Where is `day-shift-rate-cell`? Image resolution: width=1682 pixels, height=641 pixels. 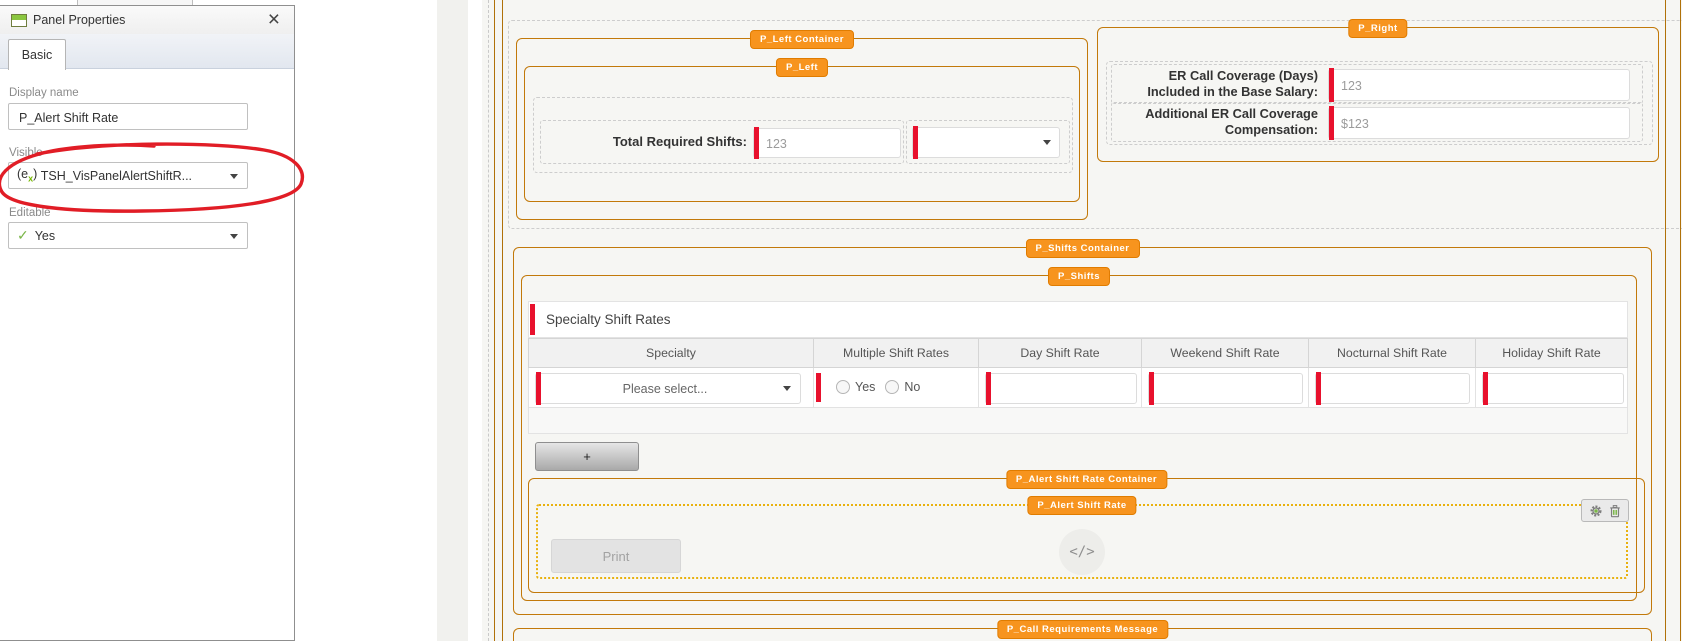
day-shift-rate-cell is located at coordinates (1059, 387).